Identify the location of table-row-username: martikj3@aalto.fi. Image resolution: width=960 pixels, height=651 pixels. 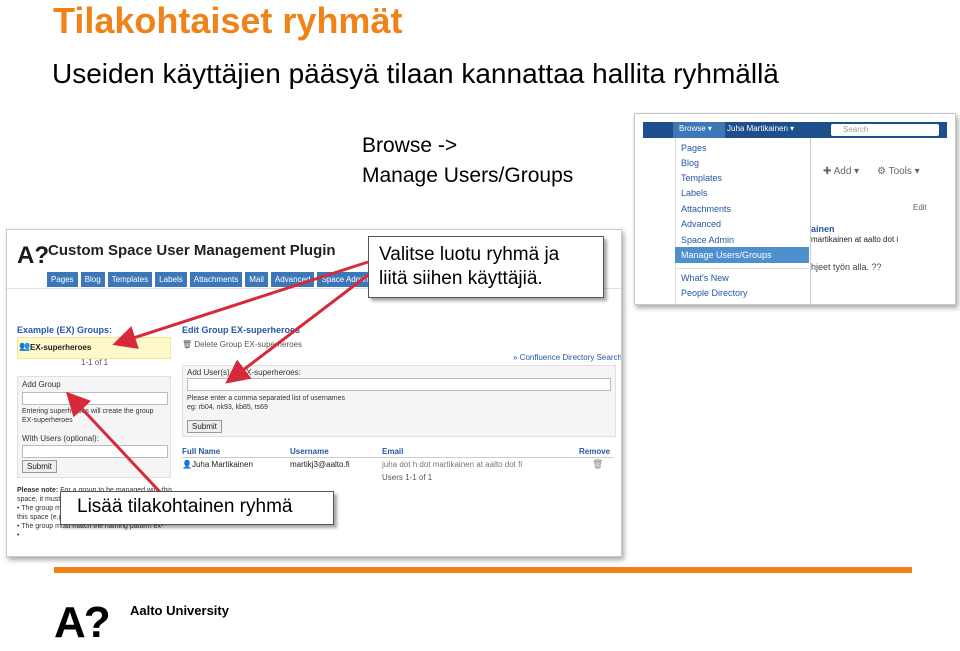
(320, 464).